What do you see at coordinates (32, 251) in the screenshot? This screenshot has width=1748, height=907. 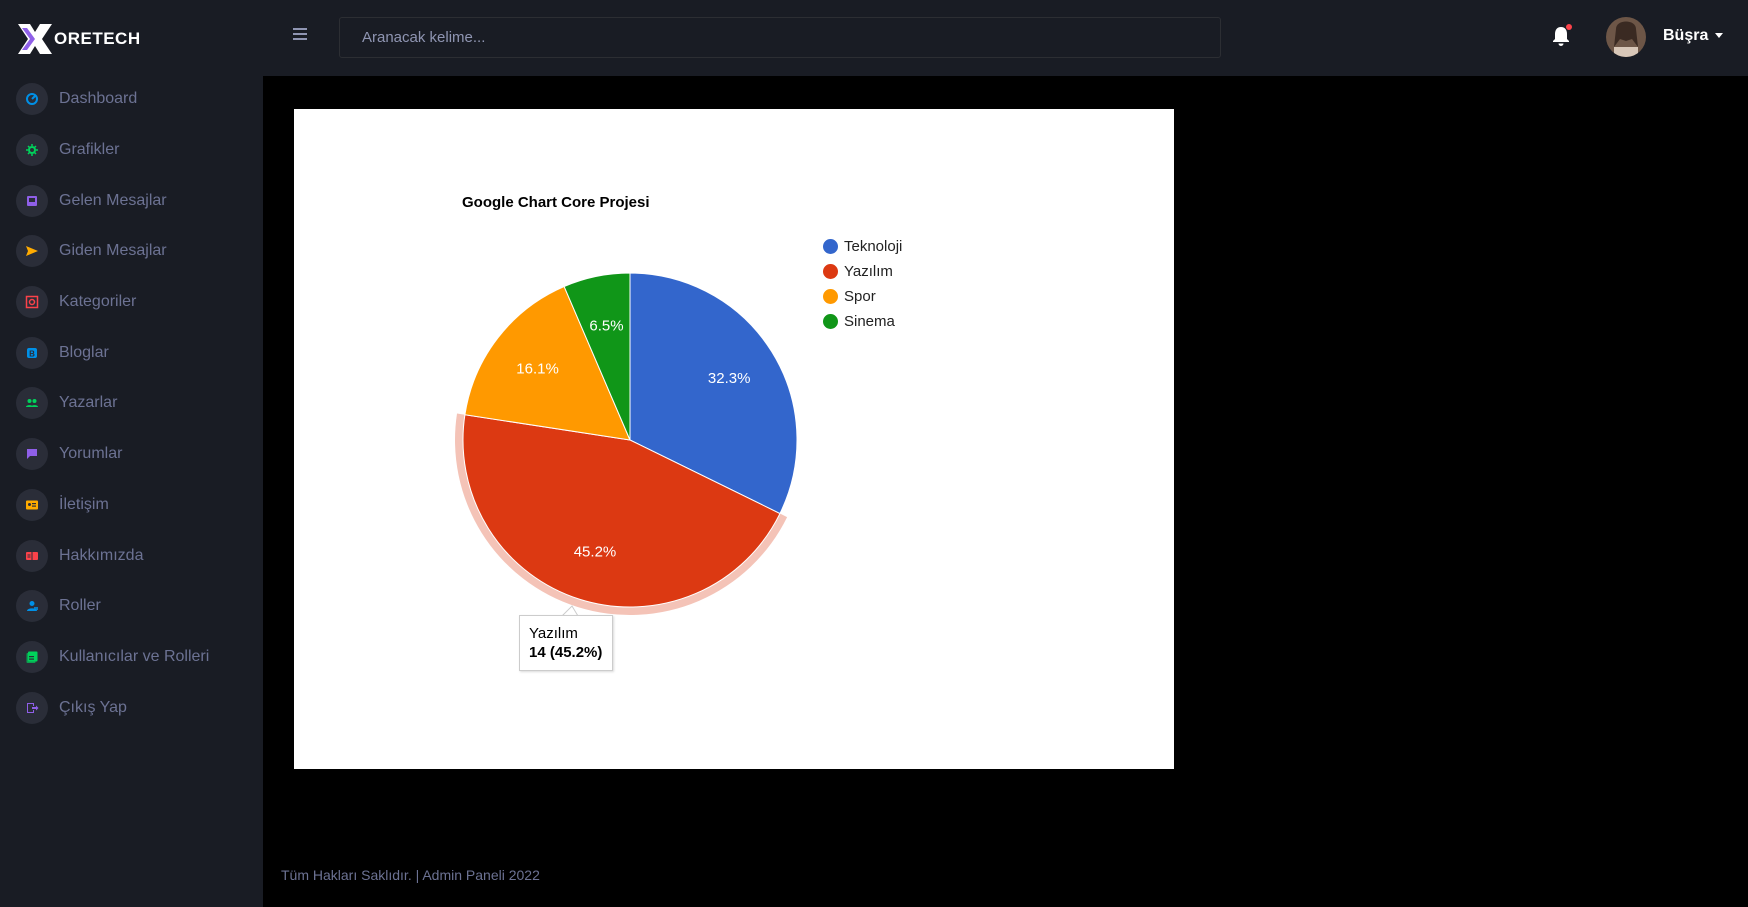 I see `send-icon` at bounding box center [32, 251].